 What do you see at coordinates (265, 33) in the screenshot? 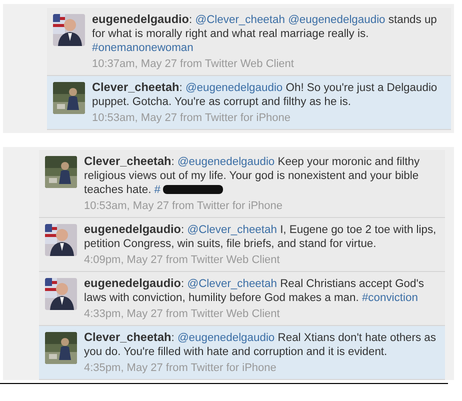
I see `tweet-text: eugenedelgaudio: @Clever_cheetah @eugenedelgaudio stands up for what is morally right and what real marriage really is. #onemanonewoman` at bounding box center [265, 33].